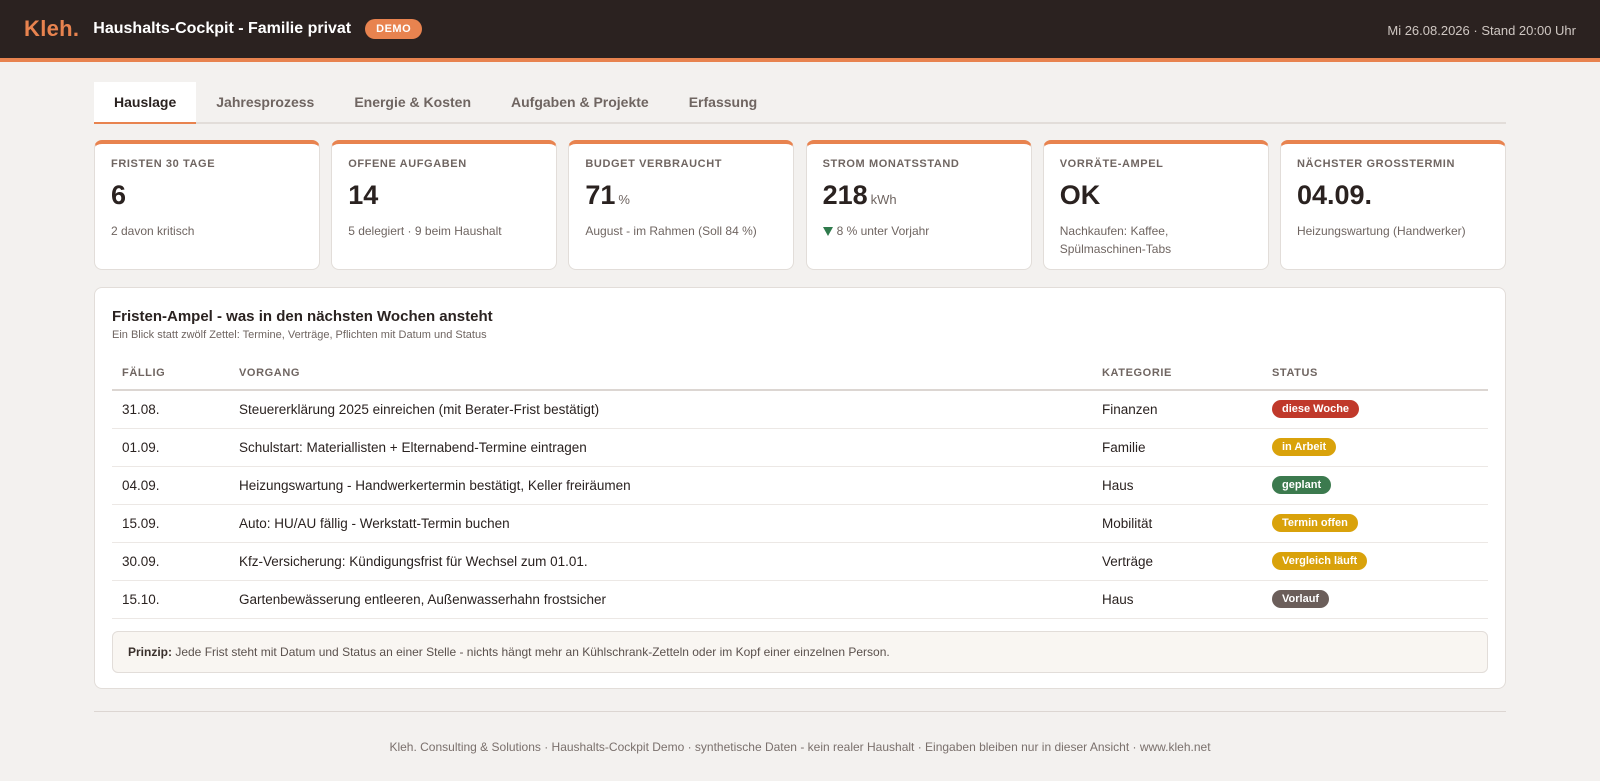  What do you see at coordinates (1315, 523) in the screenshot?
I see `status-badge: Termin offen` at bounding box center [1315, 523].